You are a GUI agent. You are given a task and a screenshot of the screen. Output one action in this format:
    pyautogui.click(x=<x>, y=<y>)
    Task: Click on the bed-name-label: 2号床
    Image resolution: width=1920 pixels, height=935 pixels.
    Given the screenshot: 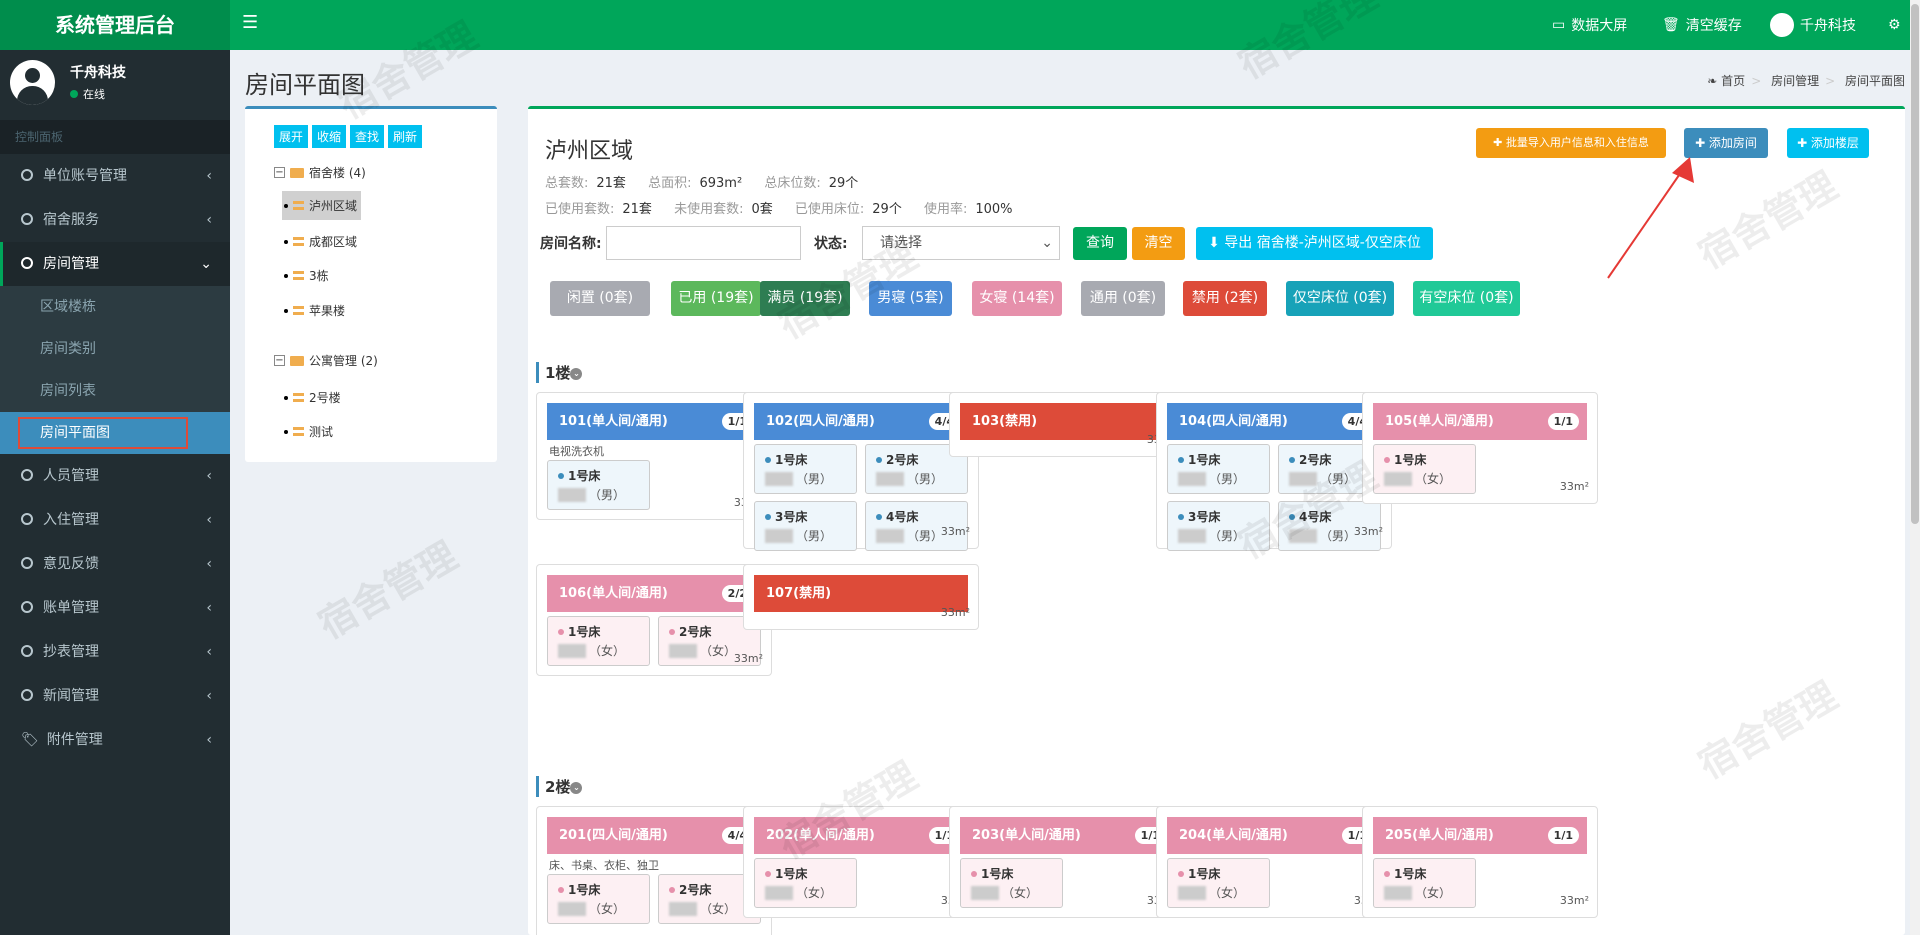 What is the action you would take?
    pyautogui.click(x=695, y=632)
    